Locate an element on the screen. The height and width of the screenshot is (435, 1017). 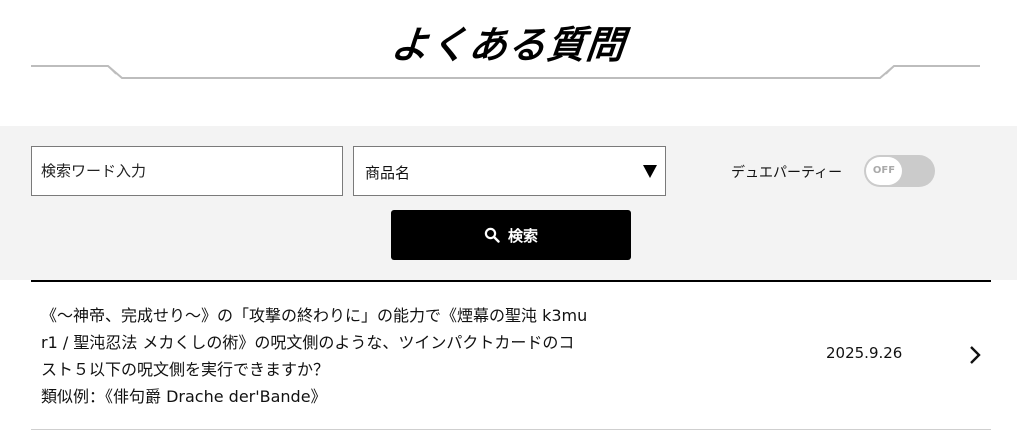
toggle-knob: OFF is located at coordinates (884, 171).